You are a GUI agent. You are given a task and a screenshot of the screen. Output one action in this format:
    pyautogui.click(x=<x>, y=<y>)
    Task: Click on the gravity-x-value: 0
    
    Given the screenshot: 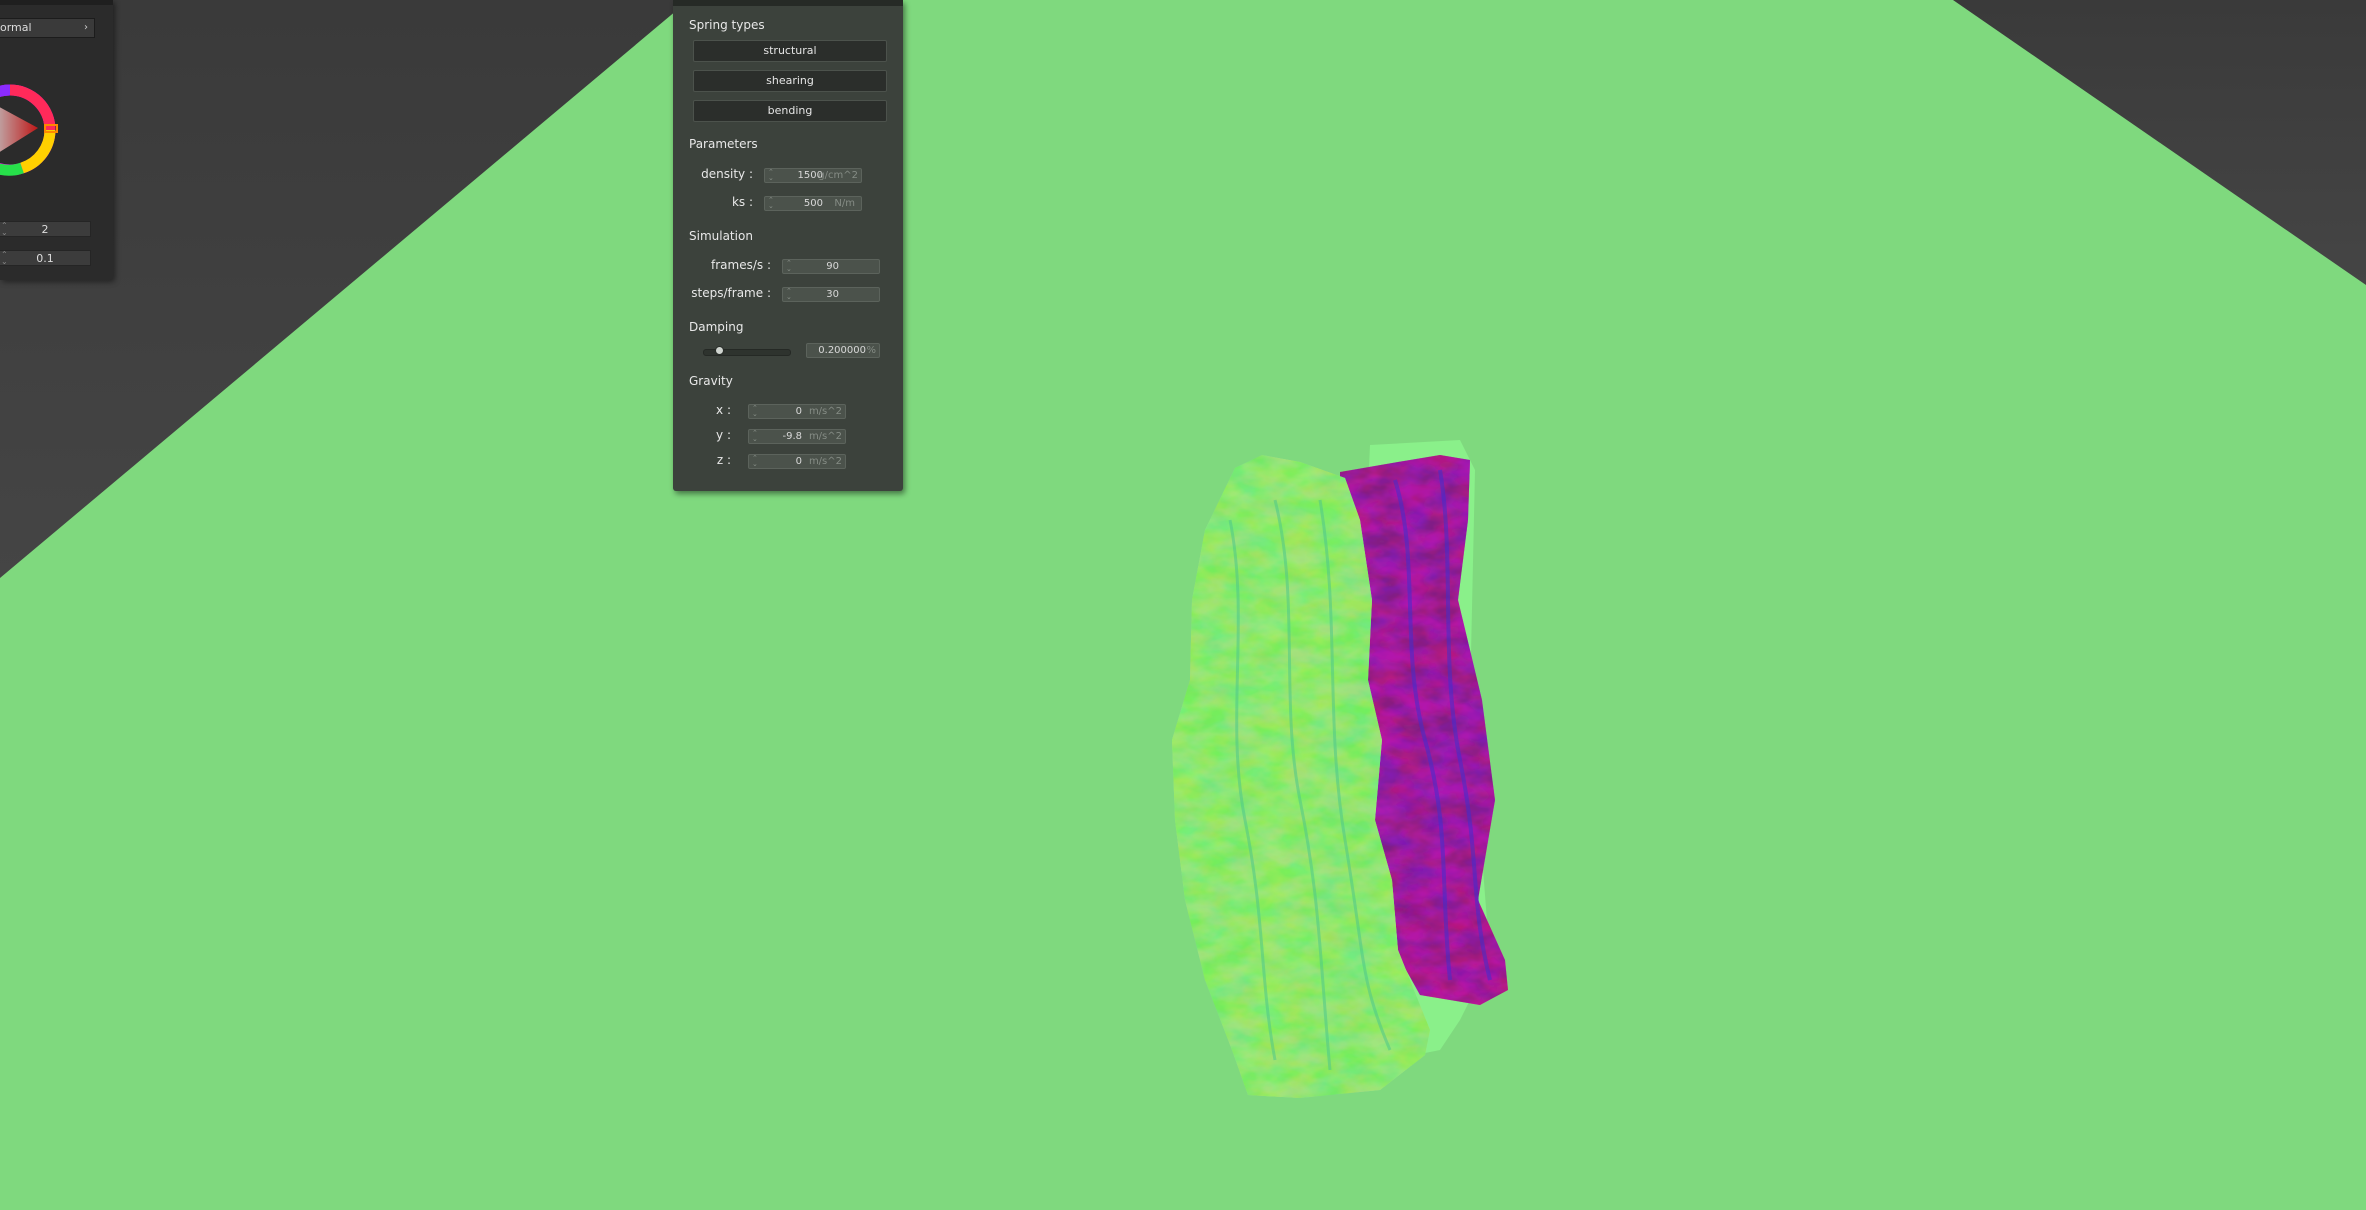 What is the action you would take?
    pyautogui.click(x=798, y=411)
    